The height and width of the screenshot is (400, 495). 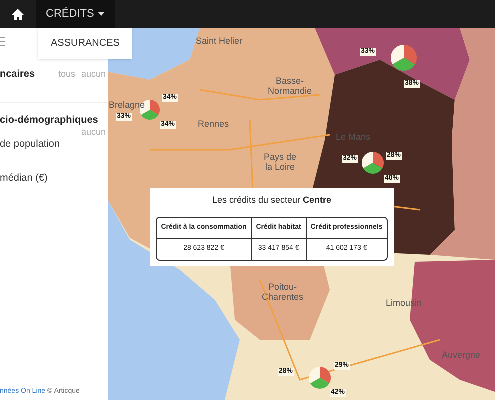 I want to click on sidebar-item: médian (€), so click(x=54, y=178).